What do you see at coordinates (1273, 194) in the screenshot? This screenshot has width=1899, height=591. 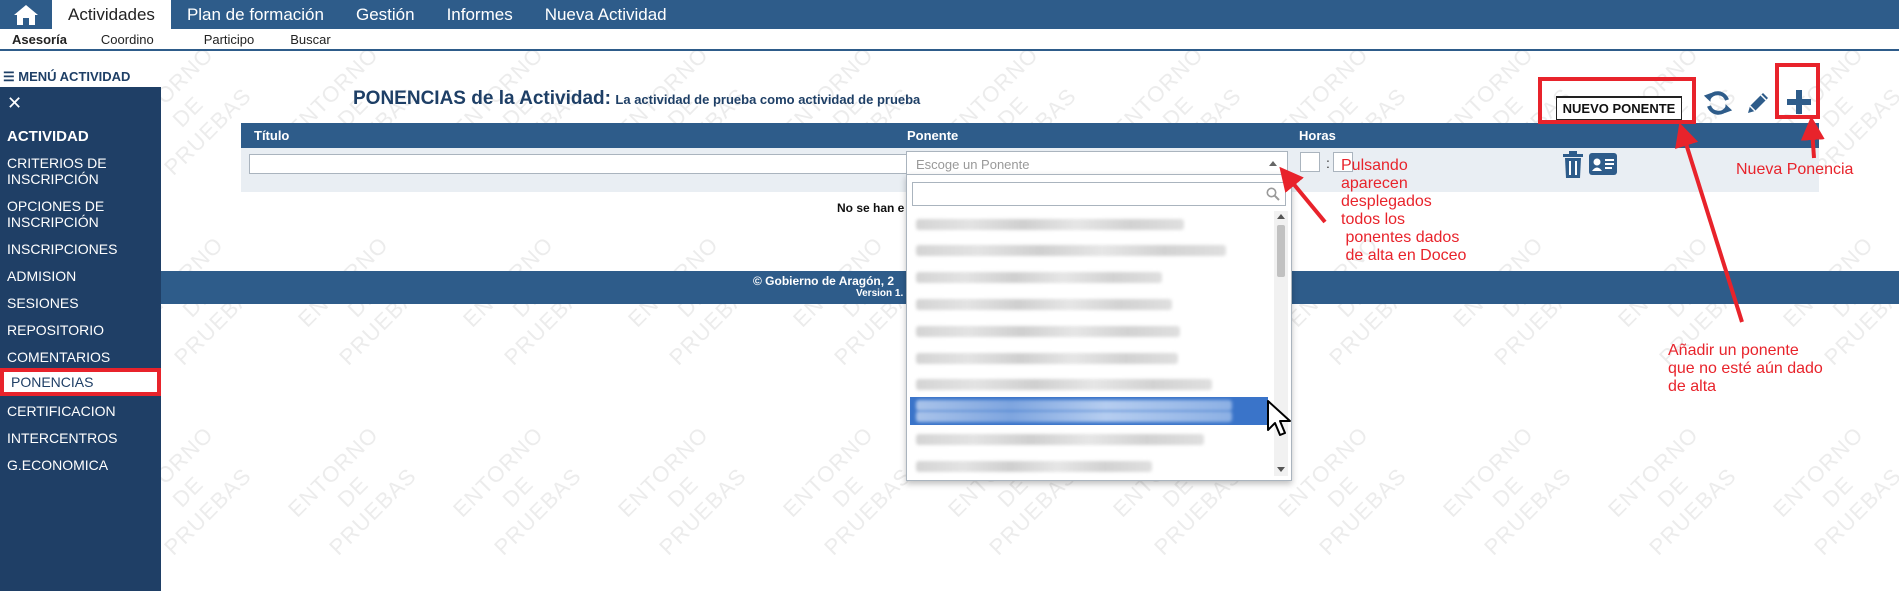 I see `search-icon` at bounding box center [1273, 194].